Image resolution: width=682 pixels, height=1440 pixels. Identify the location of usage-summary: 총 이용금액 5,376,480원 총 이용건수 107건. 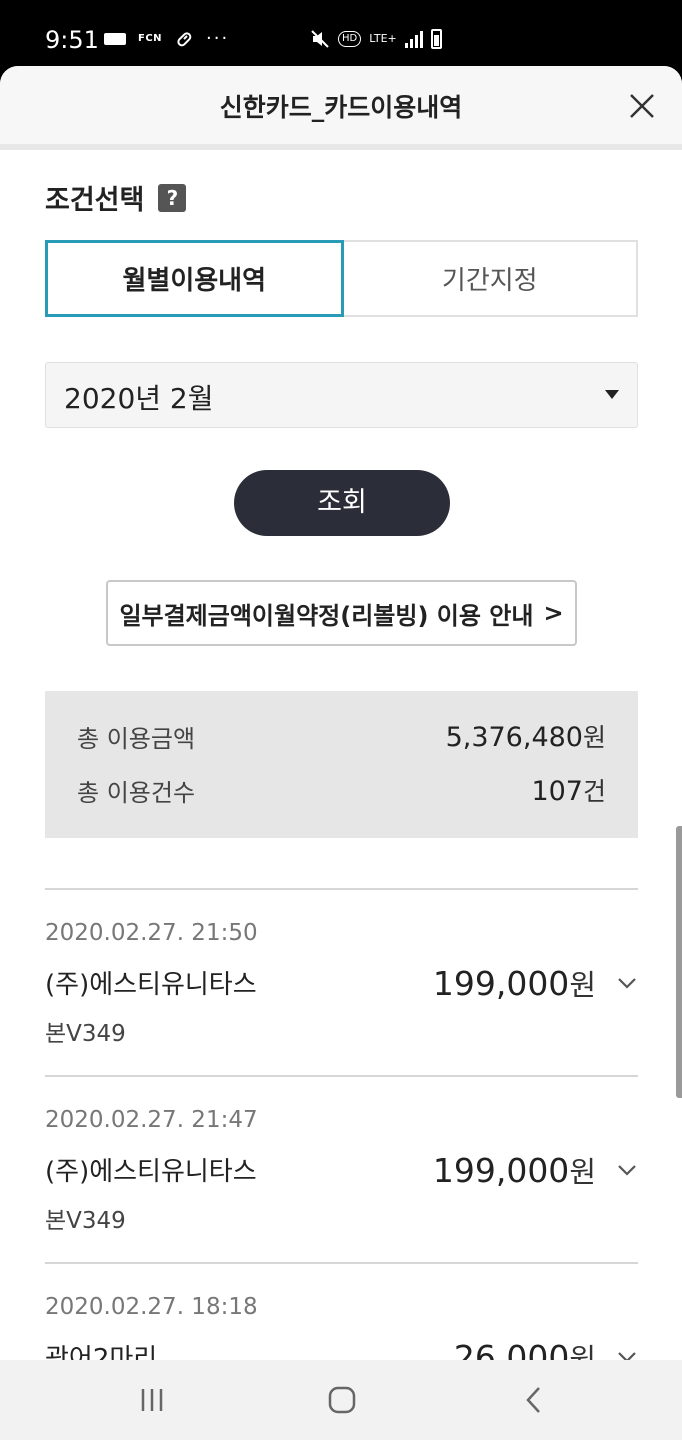
(341, 764).